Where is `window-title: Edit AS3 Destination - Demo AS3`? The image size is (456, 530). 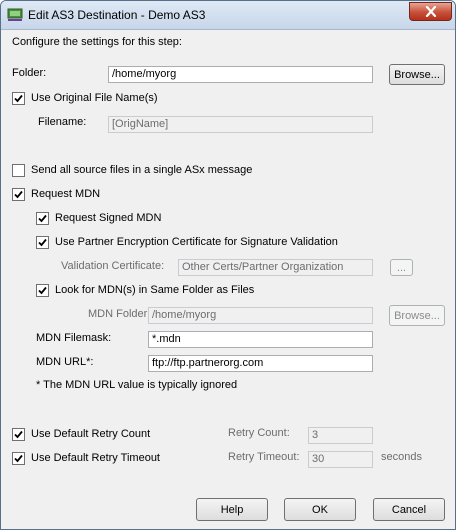 window-title: Edit AS3 Destination - Demo AS3 is located at coordinates (117, 15).